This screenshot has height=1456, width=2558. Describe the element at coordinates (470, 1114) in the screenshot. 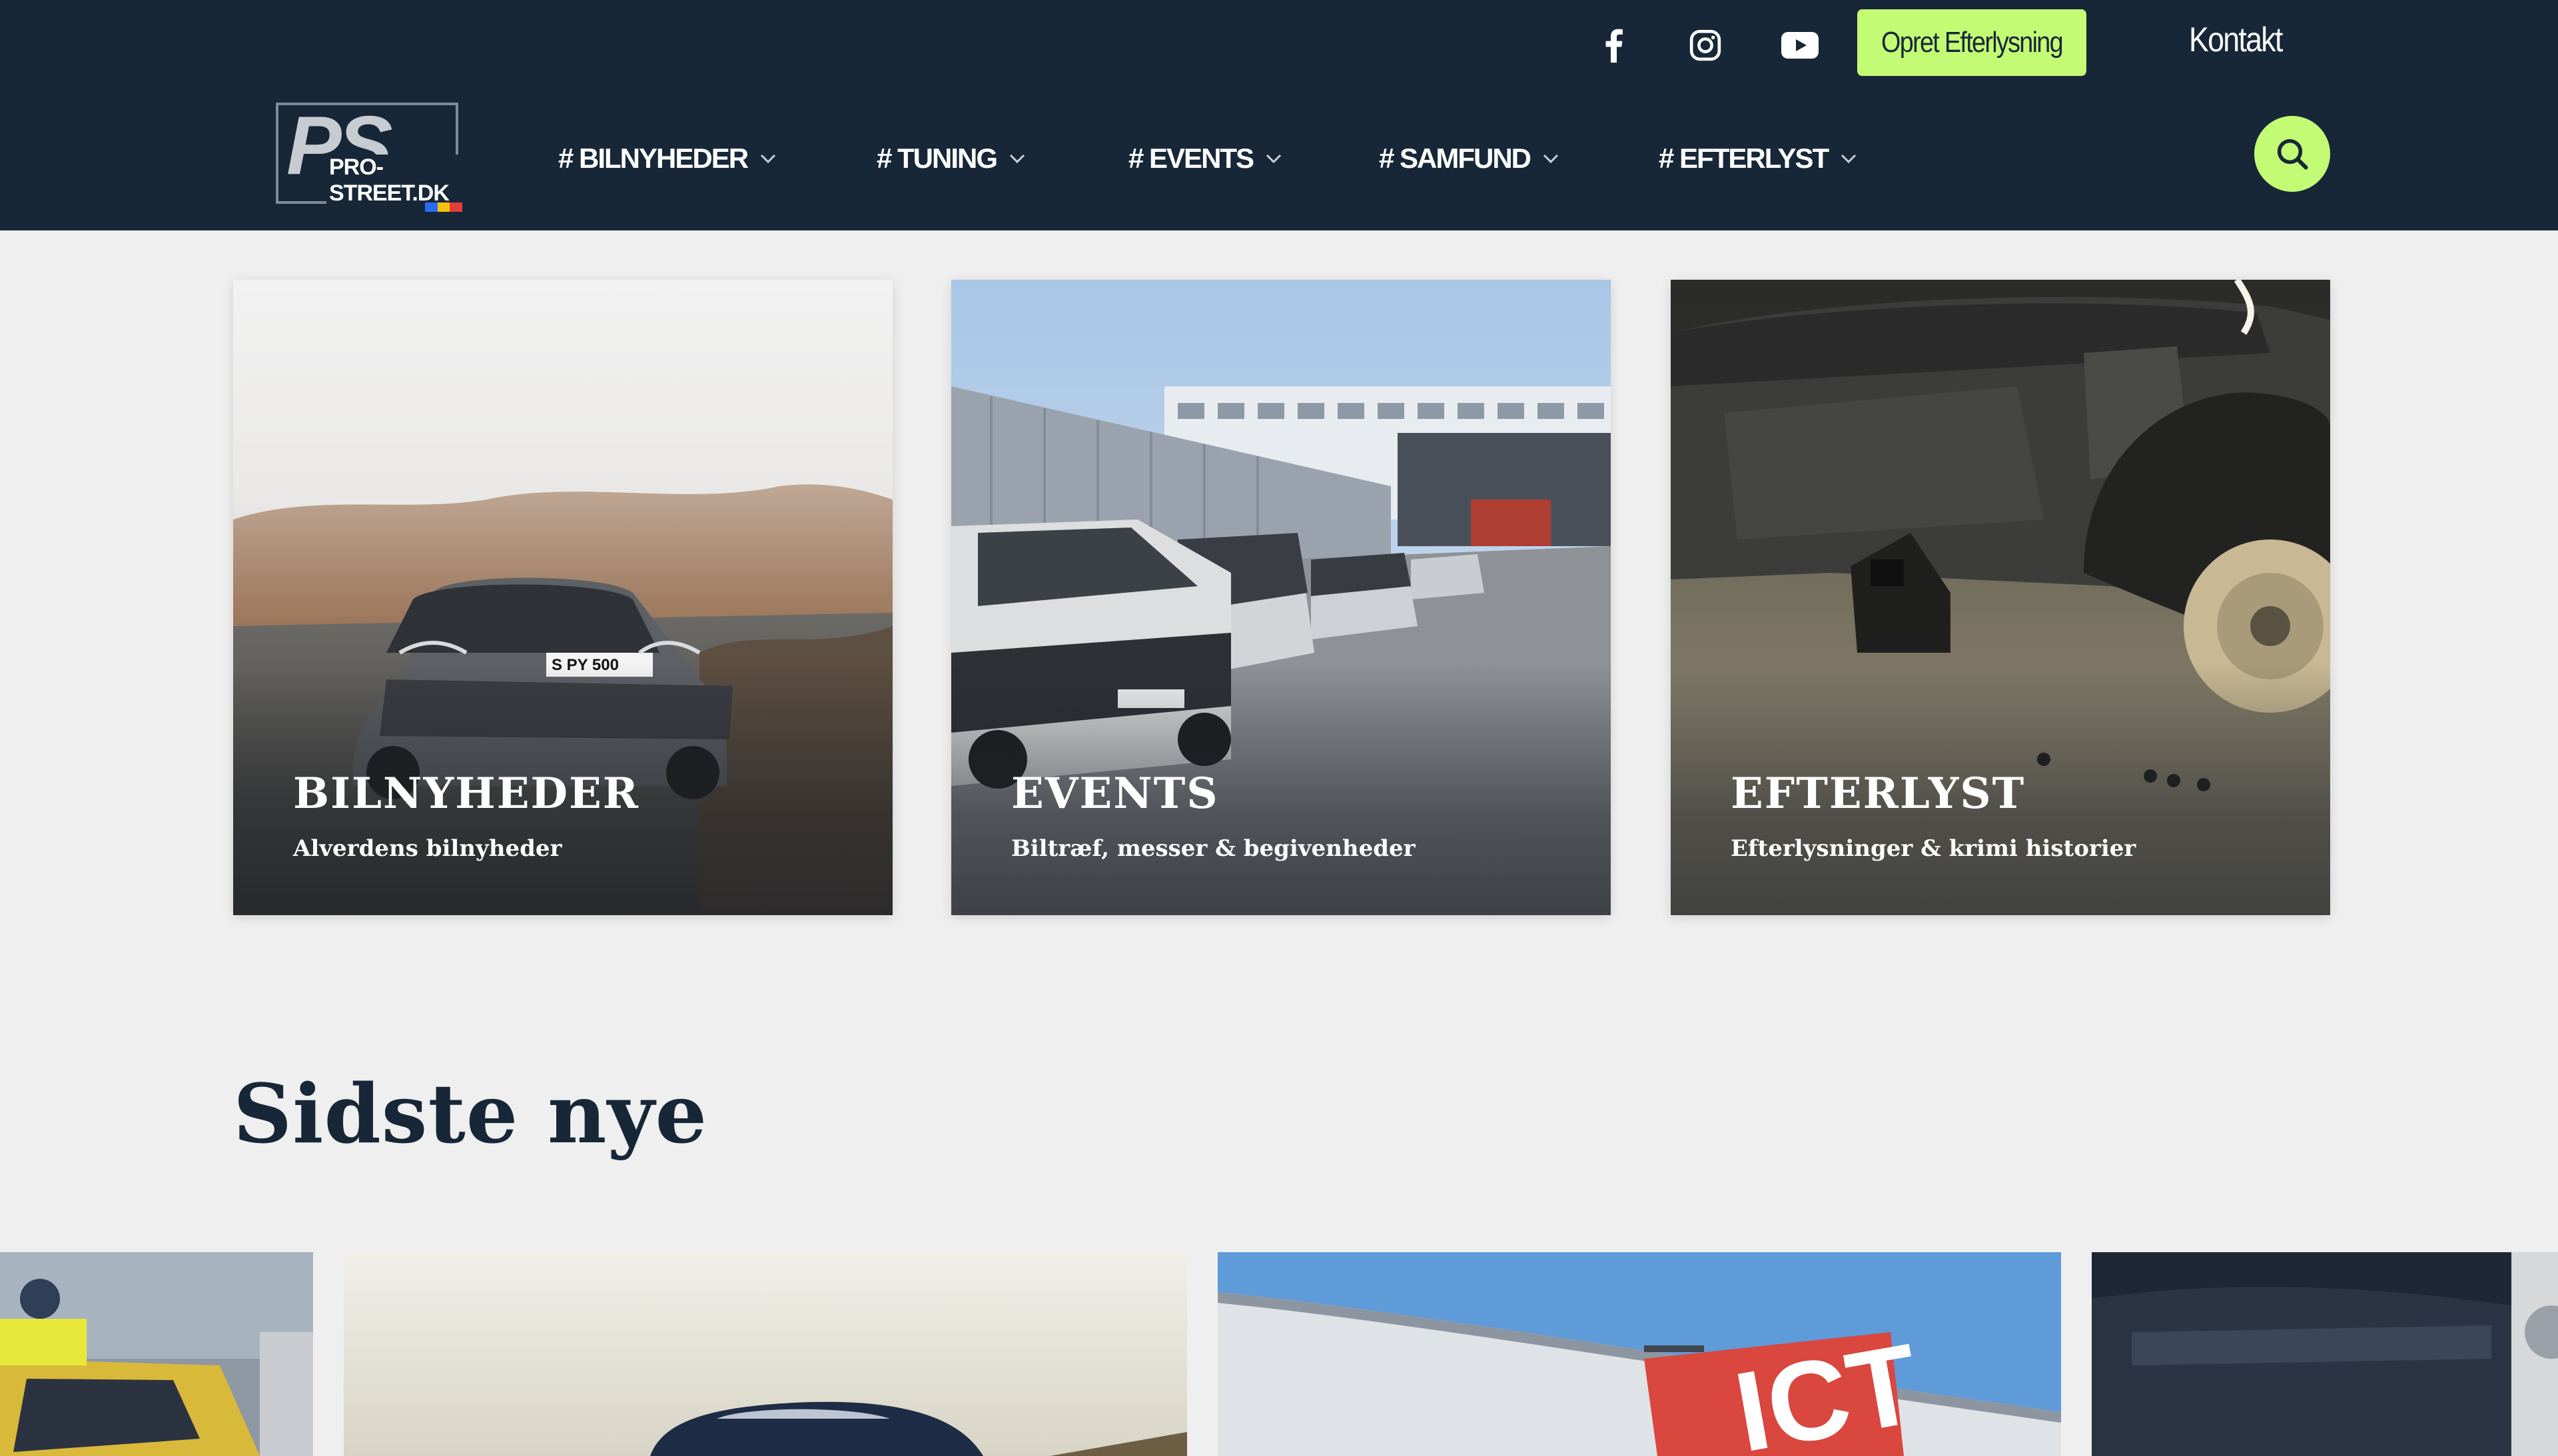

I see `latest-section-title: Sidste nye` at that location.